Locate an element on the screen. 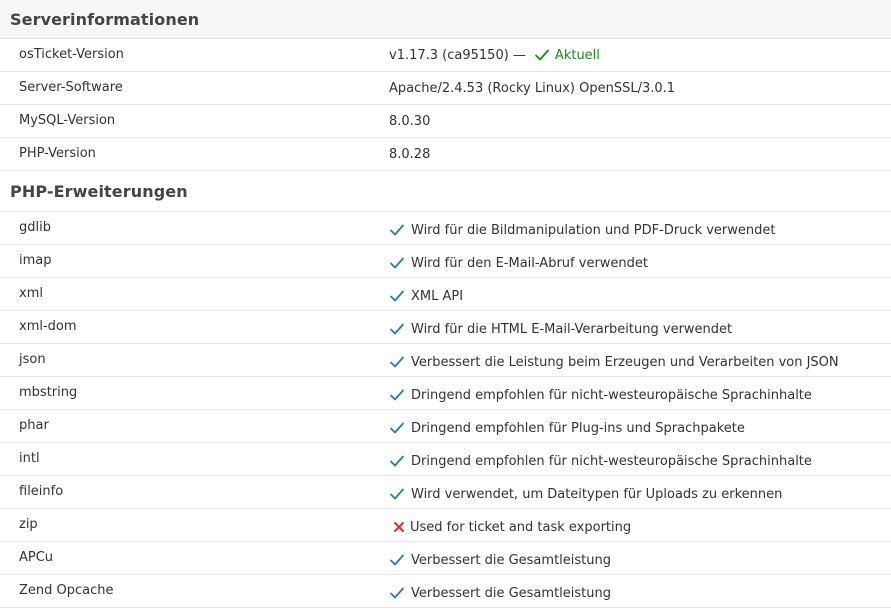  extension-status: XML API is located at coordinates (640, 296).